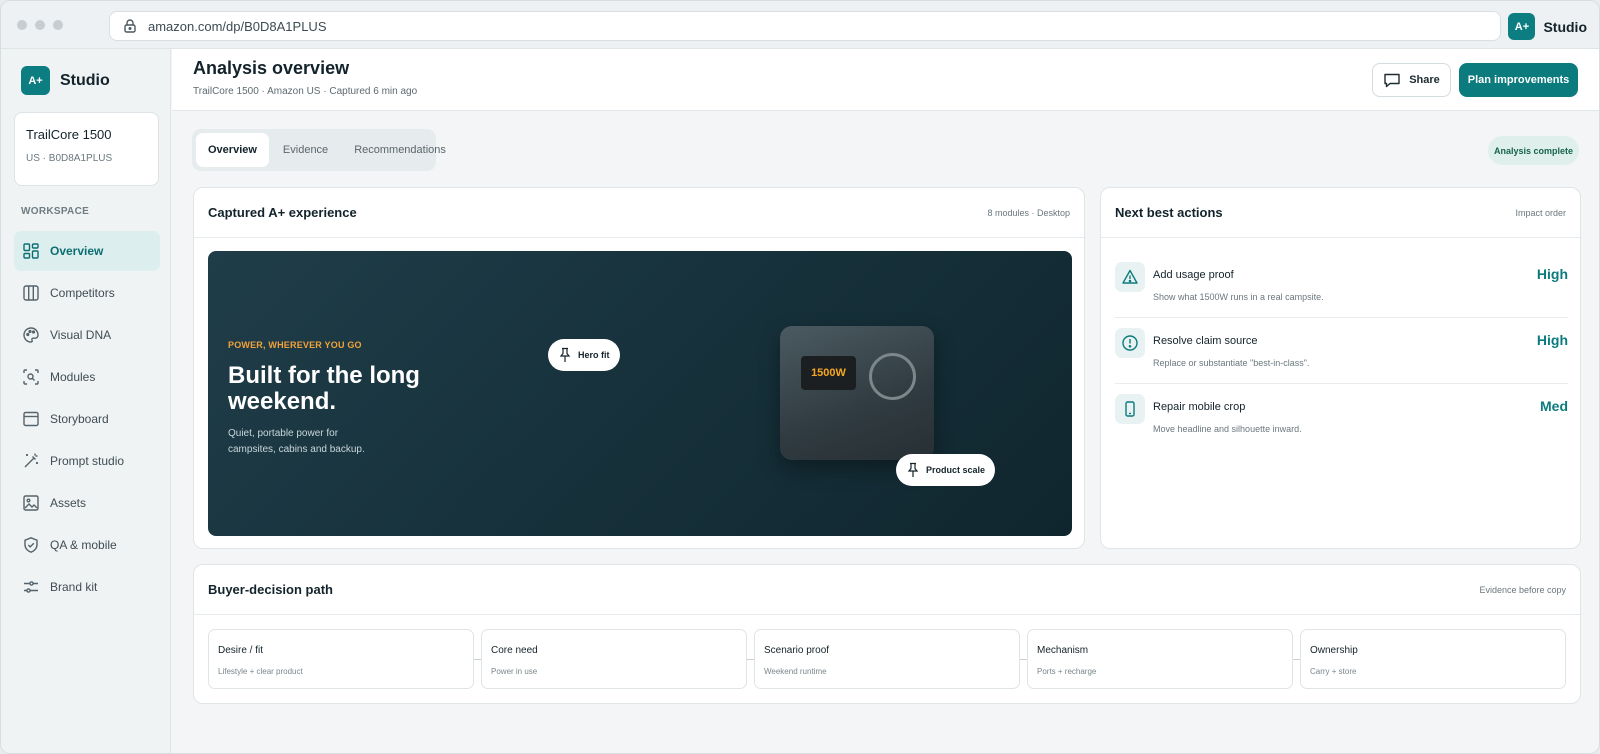 Image resolution: width=1600 pixels, height=754 pixels. Describe the element at coordinates (69, 134) in the screenshot. I see `product-name: TrailCore 1500` at that location.